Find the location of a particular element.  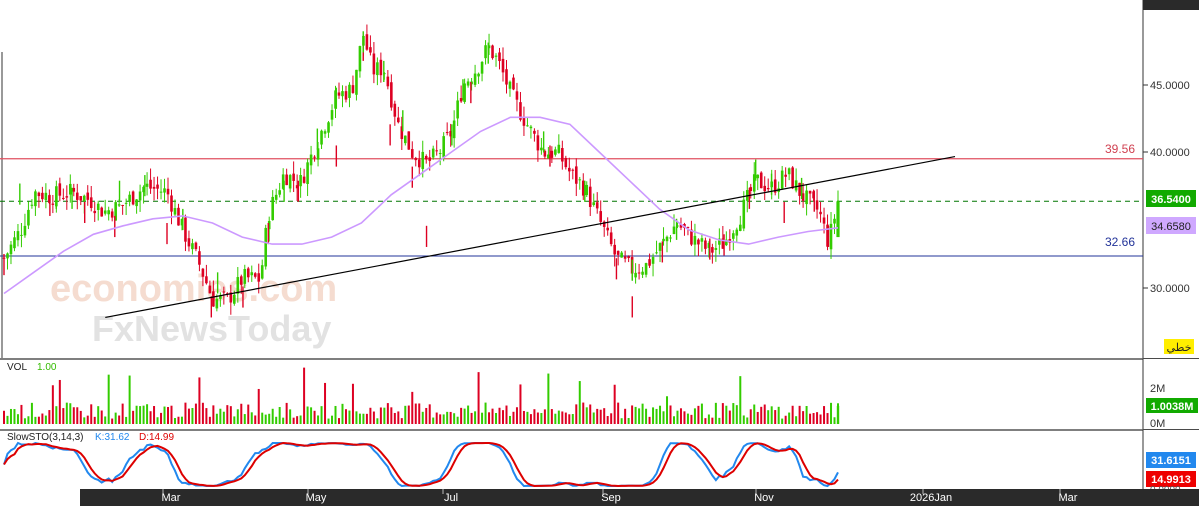

price-axis-top-strip is located at coordinates (1171, 5).